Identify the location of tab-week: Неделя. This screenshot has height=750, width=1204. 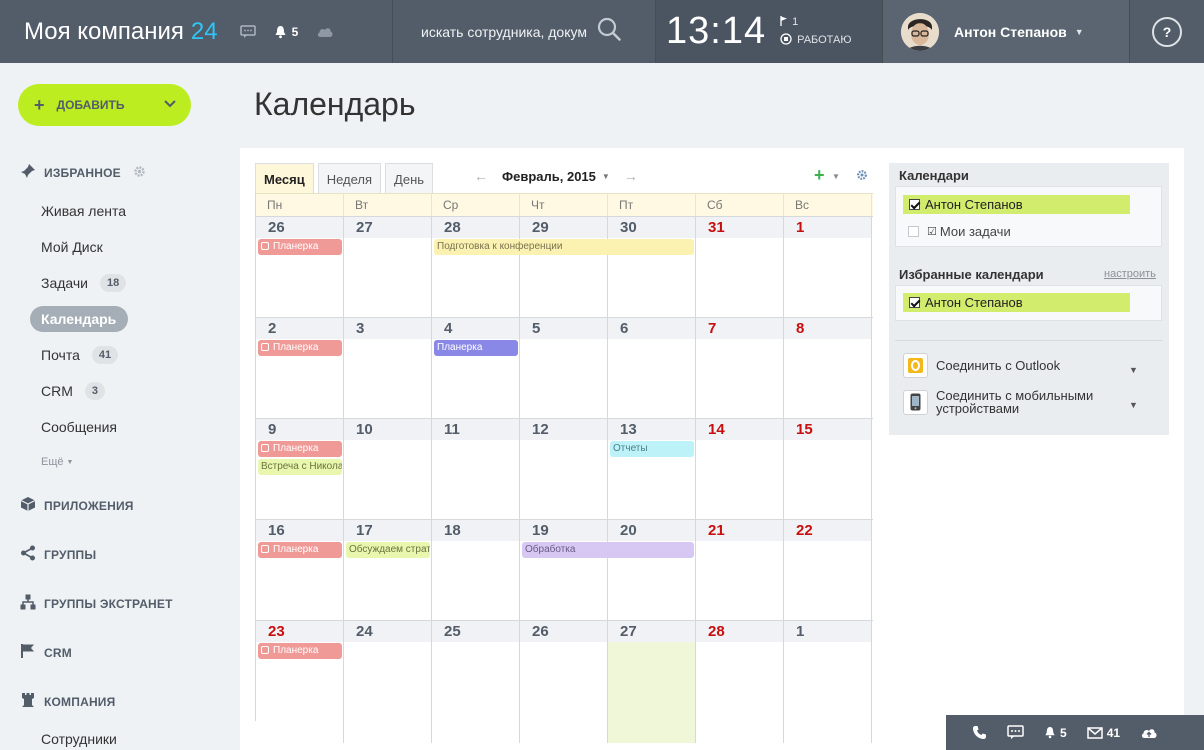
(349, 178).